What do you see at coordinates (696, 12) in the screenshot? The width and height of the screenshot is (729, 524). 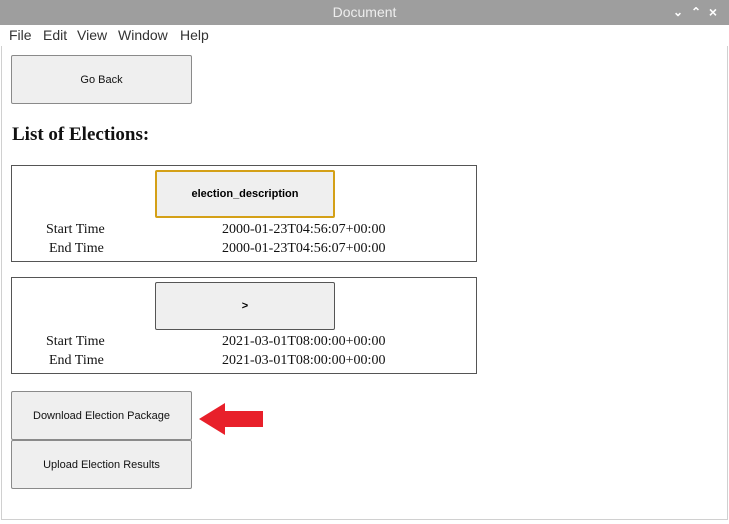 I see `maximize-icon: ⌃` at bounding box center [696, 12].